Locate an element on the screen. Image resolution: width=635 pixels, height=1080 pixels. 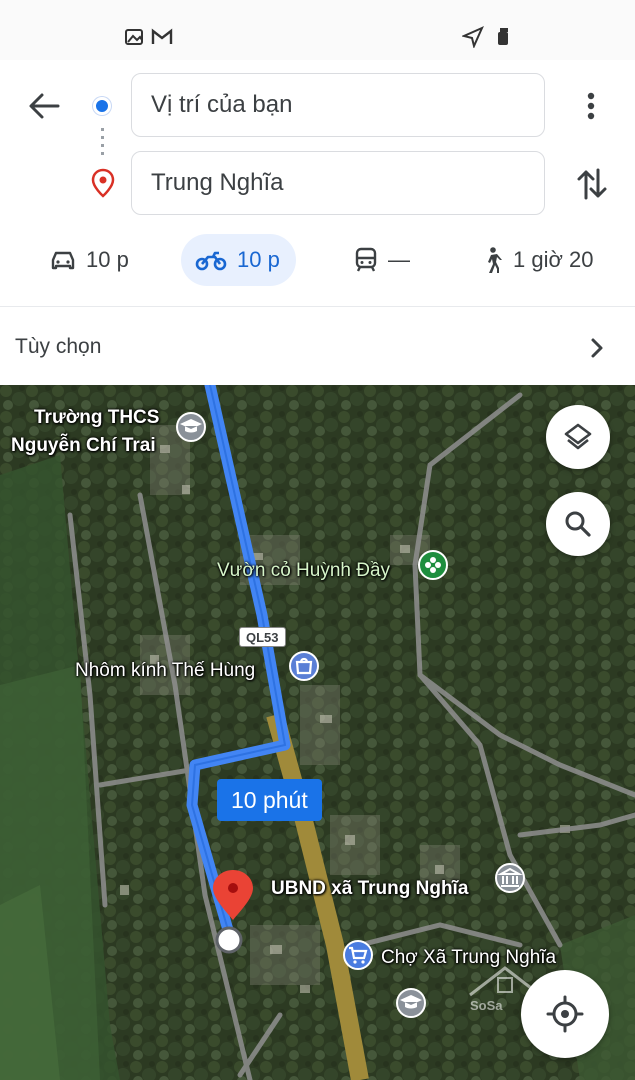
my-location-button is located at coordinates (565, 1014).